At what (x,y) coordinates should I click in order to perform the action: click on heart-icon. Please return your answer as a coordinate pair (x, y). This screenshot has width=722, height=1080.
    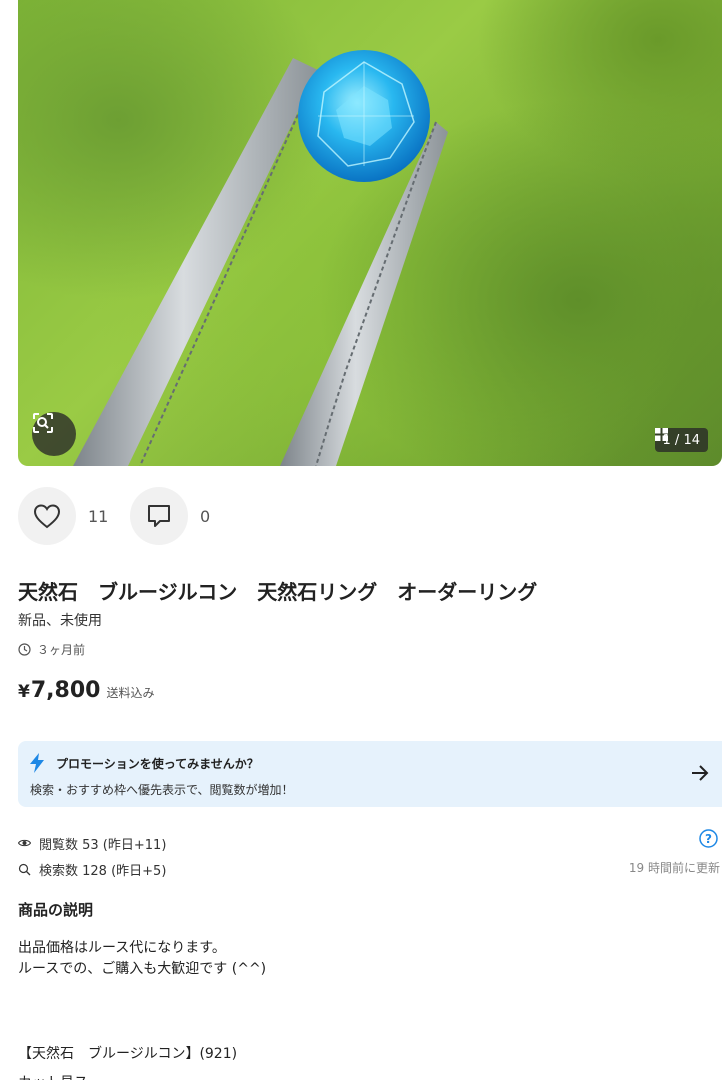
    Looking at the image, I should click on (47, 516).